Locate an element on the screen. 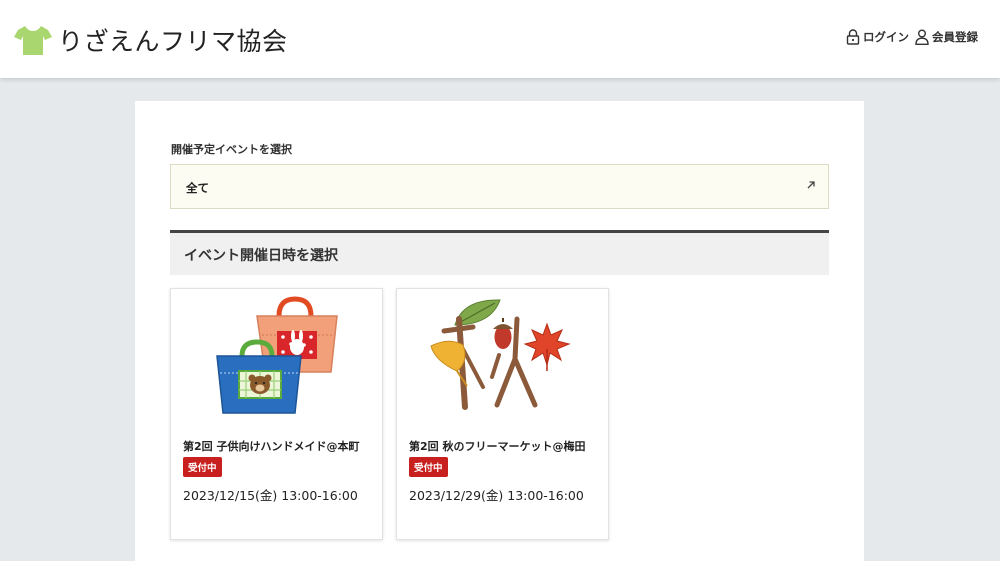  login-link: ログイン is located at coordinates (877, 37).